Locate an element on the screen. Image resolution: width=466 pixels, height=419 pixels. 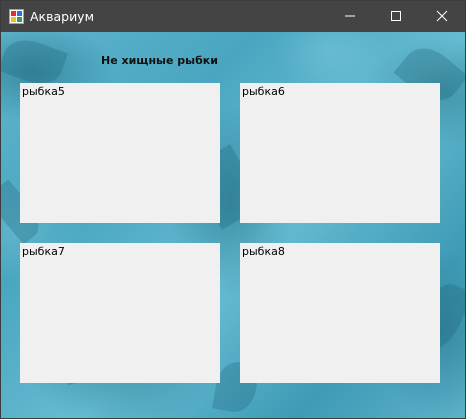
app-form-icon is located at coordinates (16, 16).